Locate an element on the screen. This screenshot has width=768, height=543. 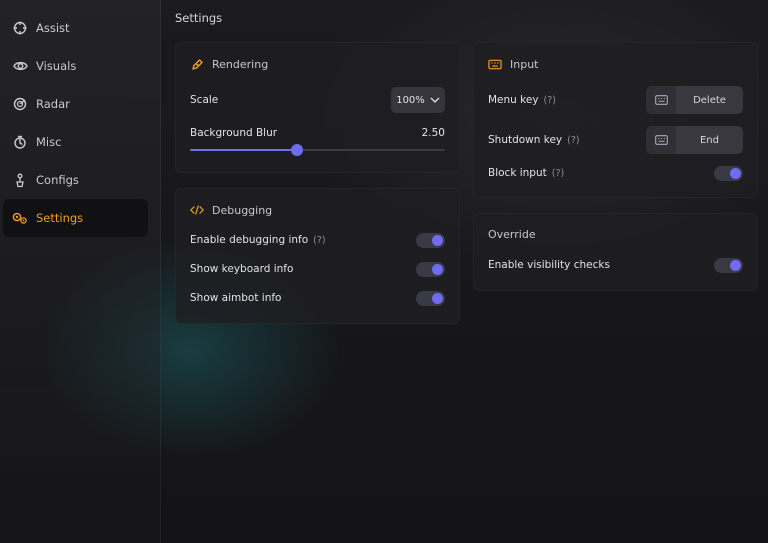
blur-slider-fill is located at coordinates (244, 150).